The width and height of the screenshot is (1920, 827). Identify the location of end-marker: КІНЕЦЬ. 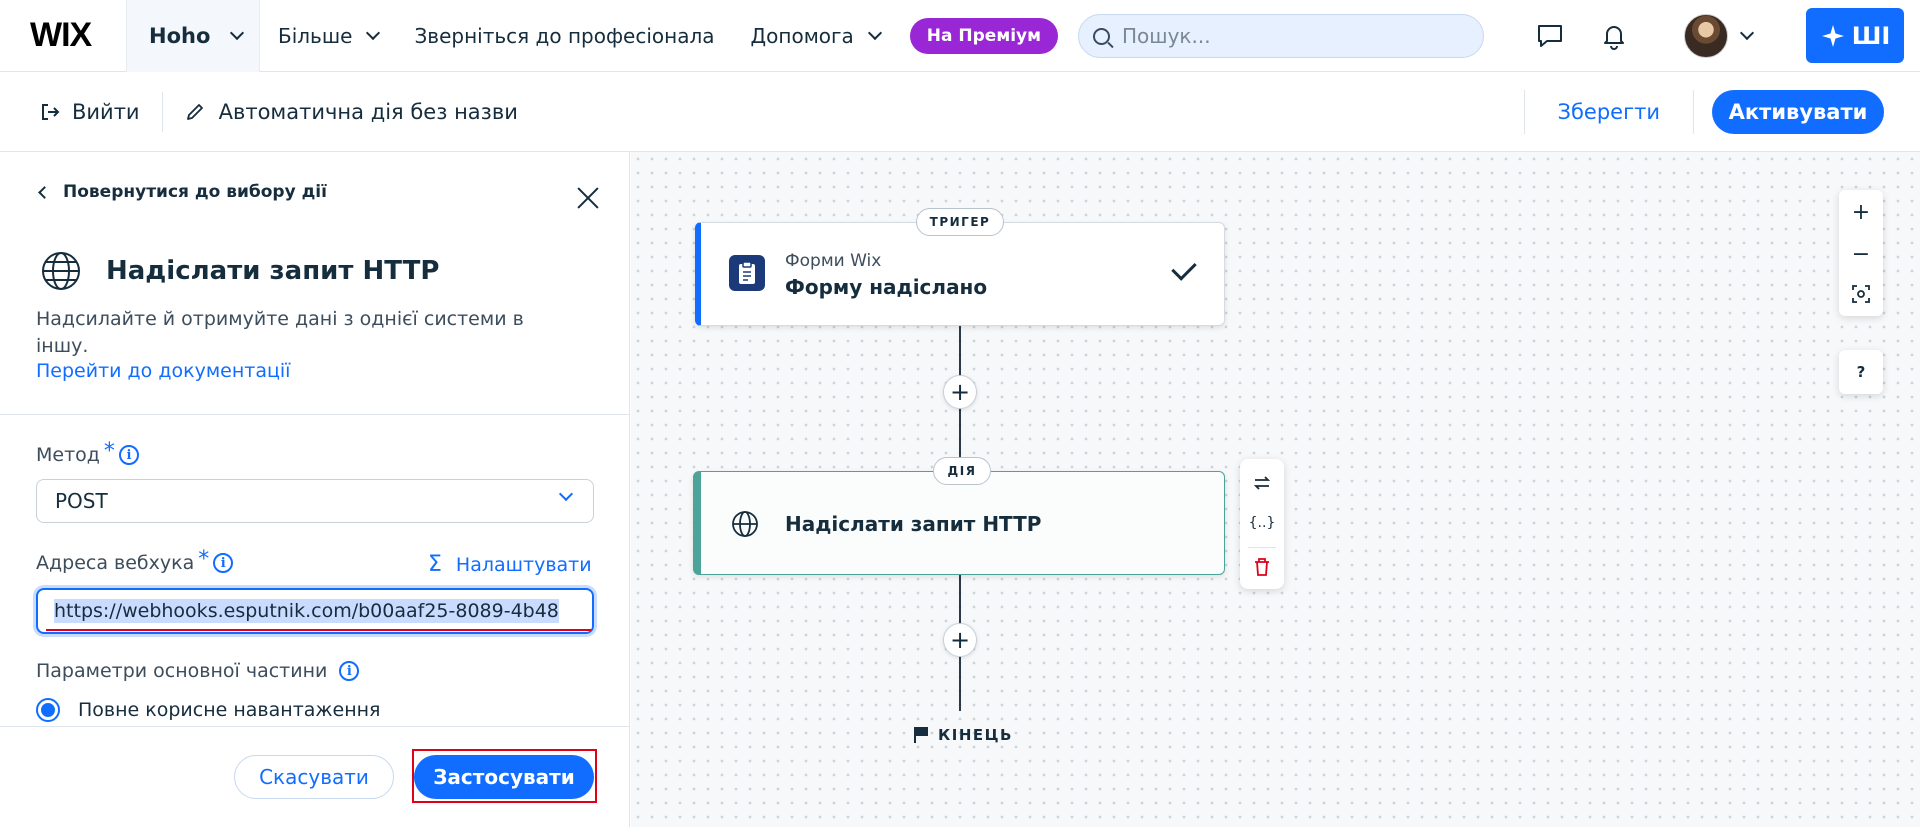
(963, 735).